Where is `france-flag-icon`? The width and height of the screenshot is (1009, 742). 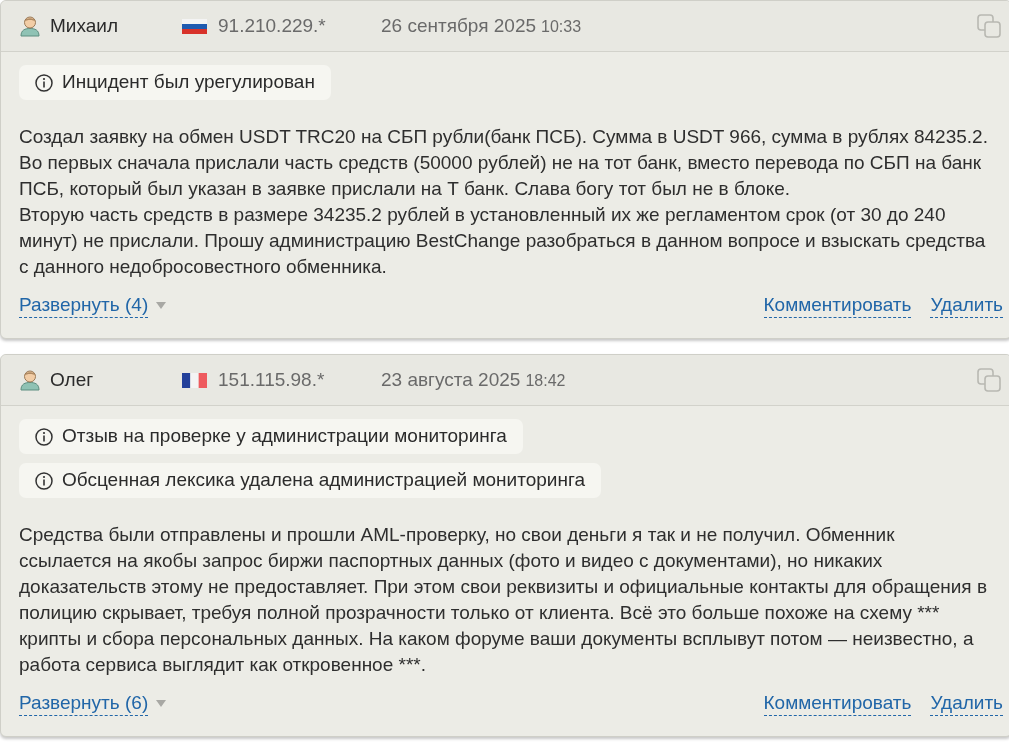
france-flag-icon is located at coordinates (194, 380).